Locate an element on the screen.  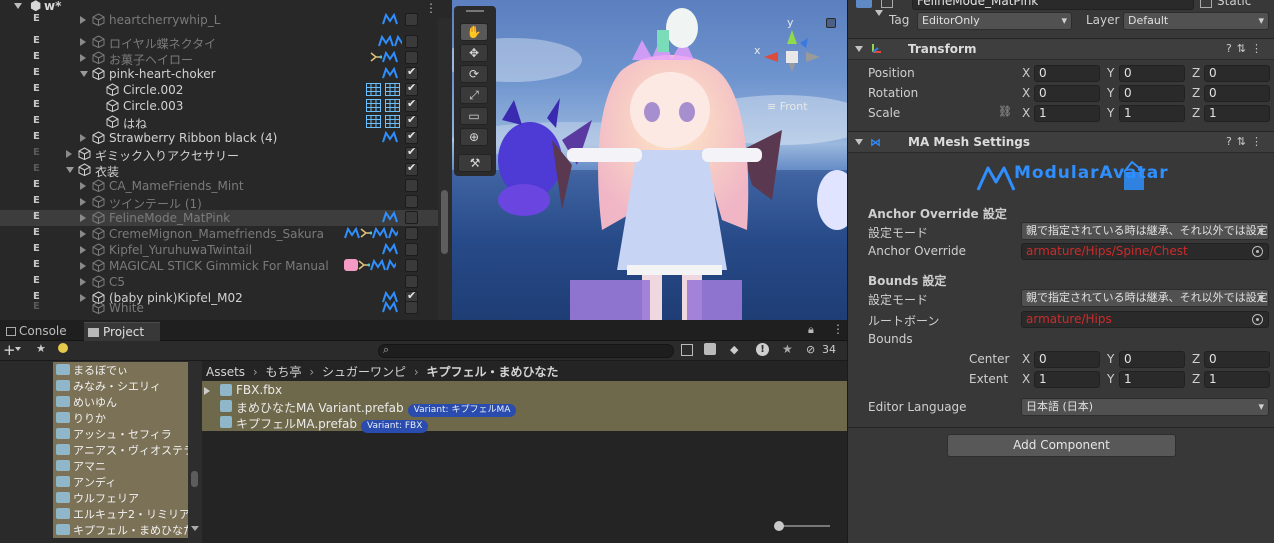
move-tool-button: ✥ is located at coordinates (474, 53).